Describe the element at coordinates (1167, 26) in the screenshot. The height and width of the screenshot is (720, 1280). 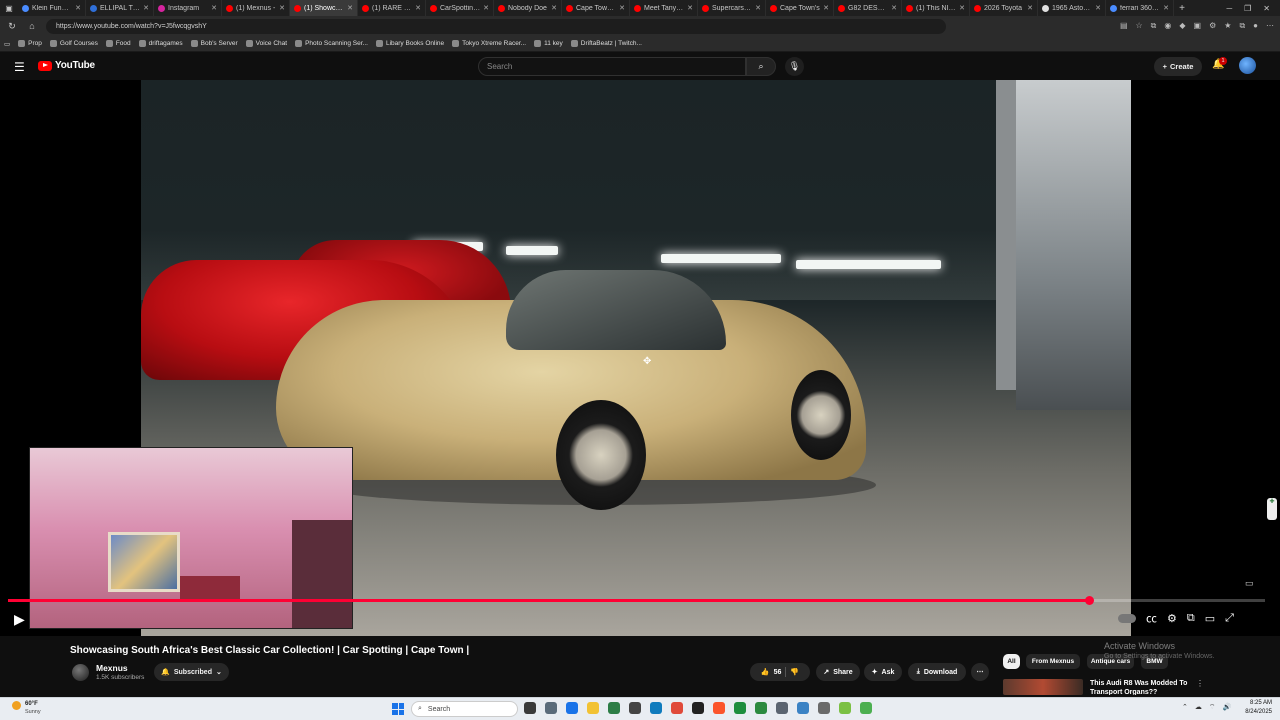
I see `extension-icon: ◉` at that location.